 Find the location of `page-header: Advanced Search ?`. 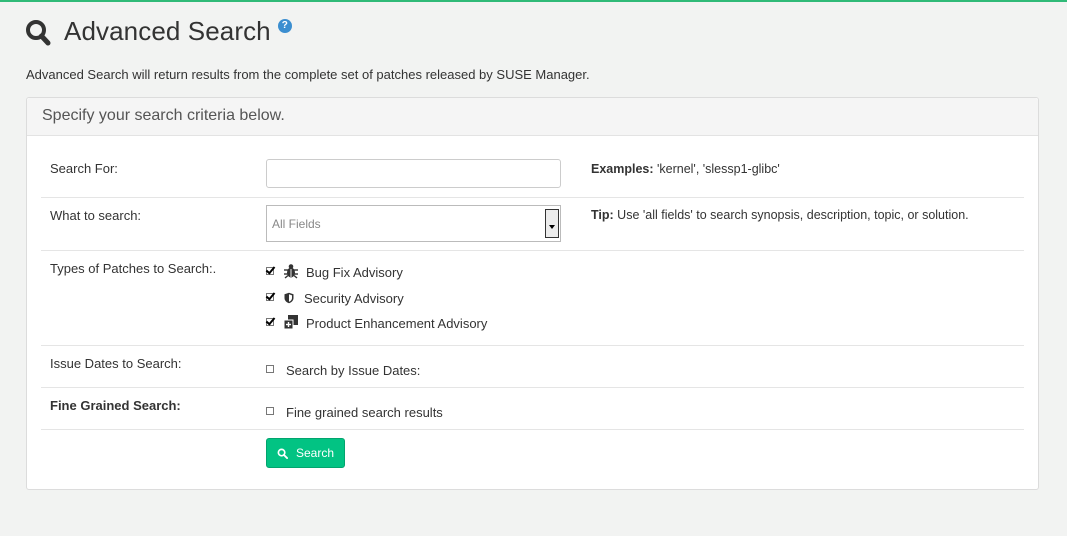

page-header: Advanced Search ? is located at coordinates (158, 34).